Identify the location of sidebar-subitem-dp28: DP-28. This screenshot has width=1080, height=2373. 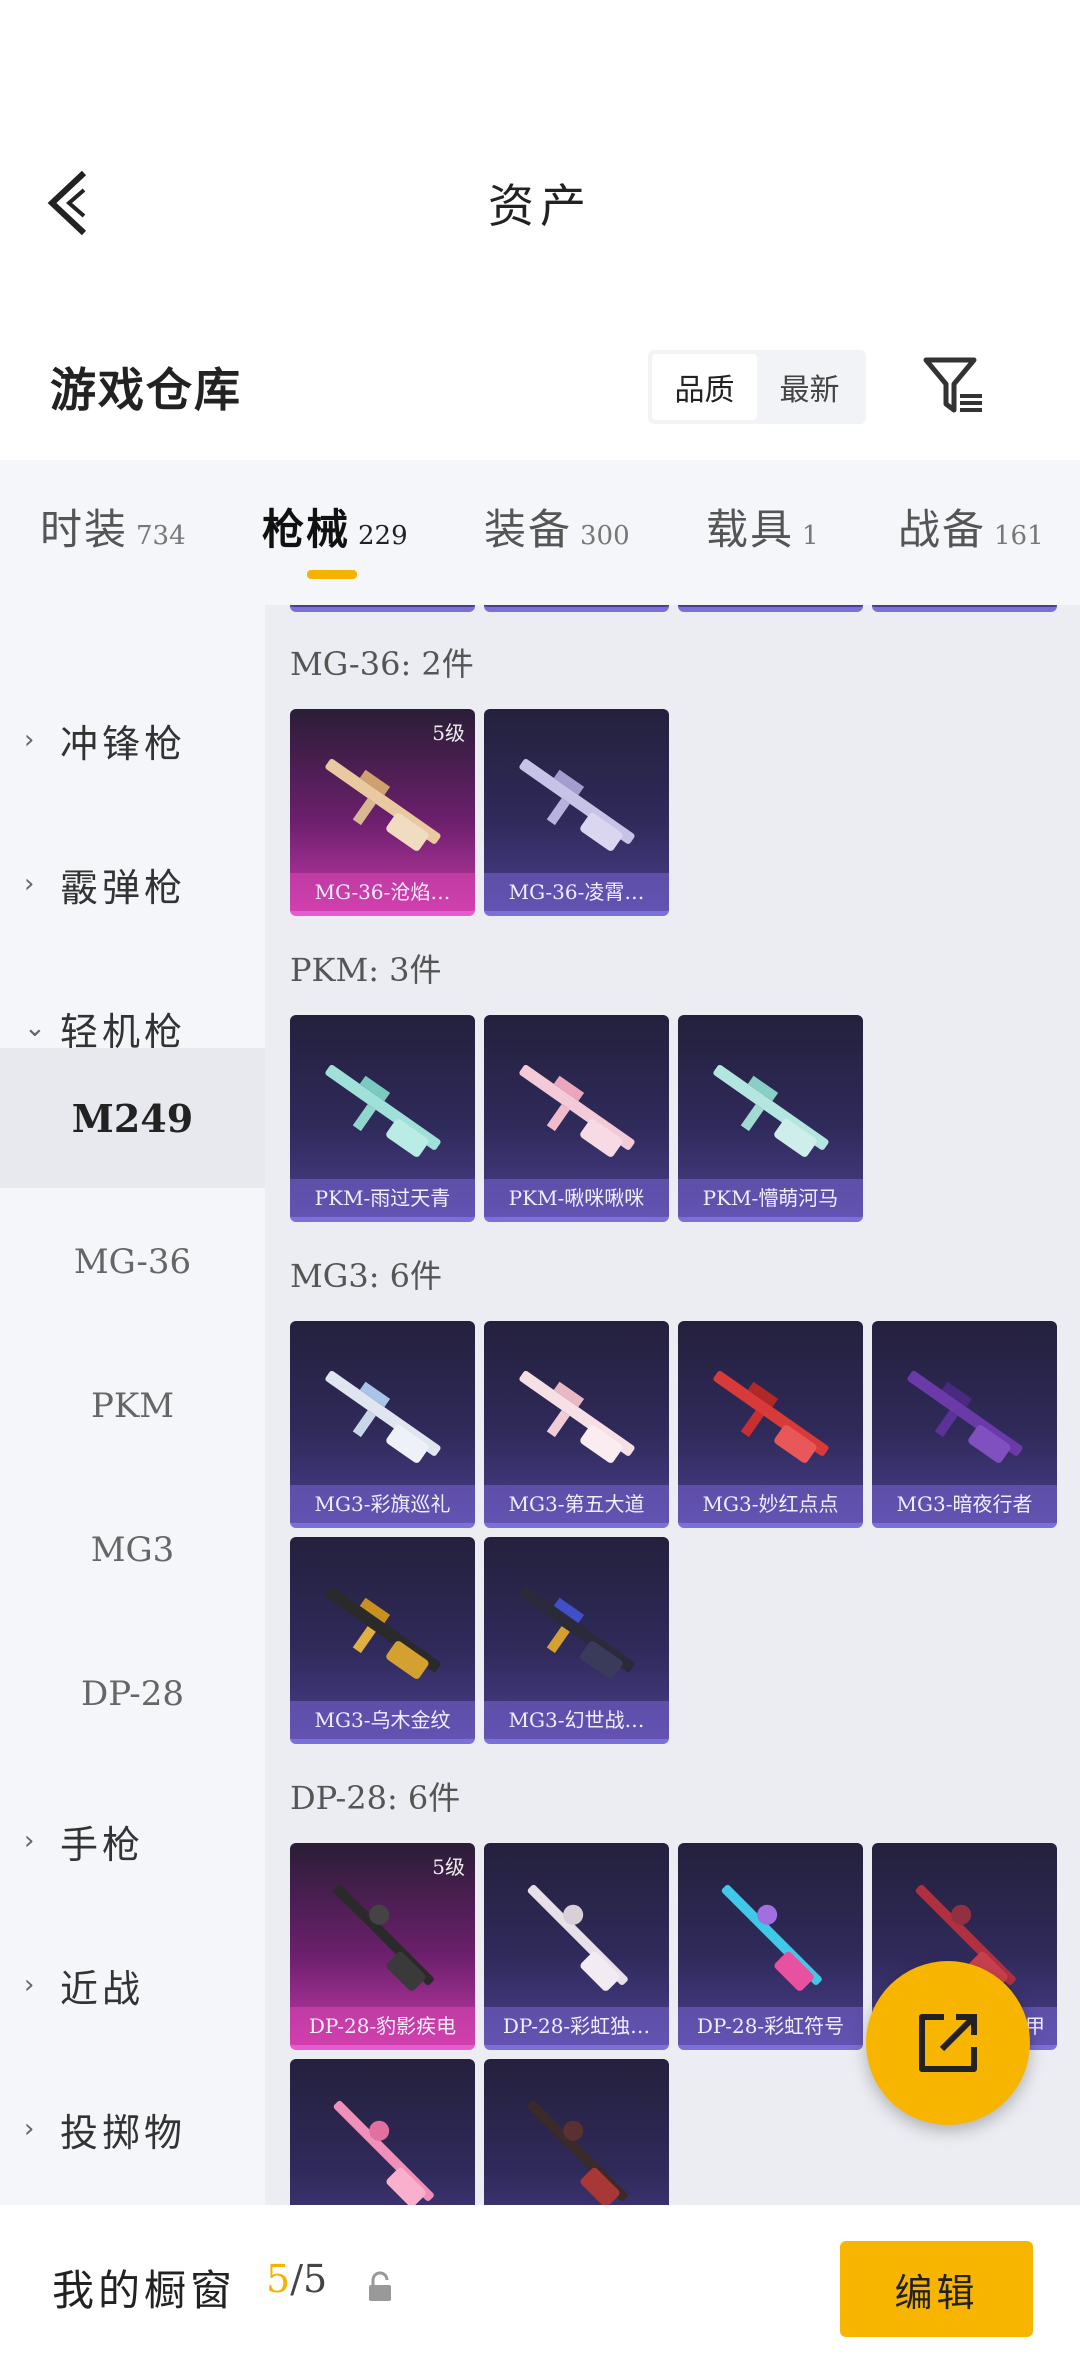
(132, 1694).